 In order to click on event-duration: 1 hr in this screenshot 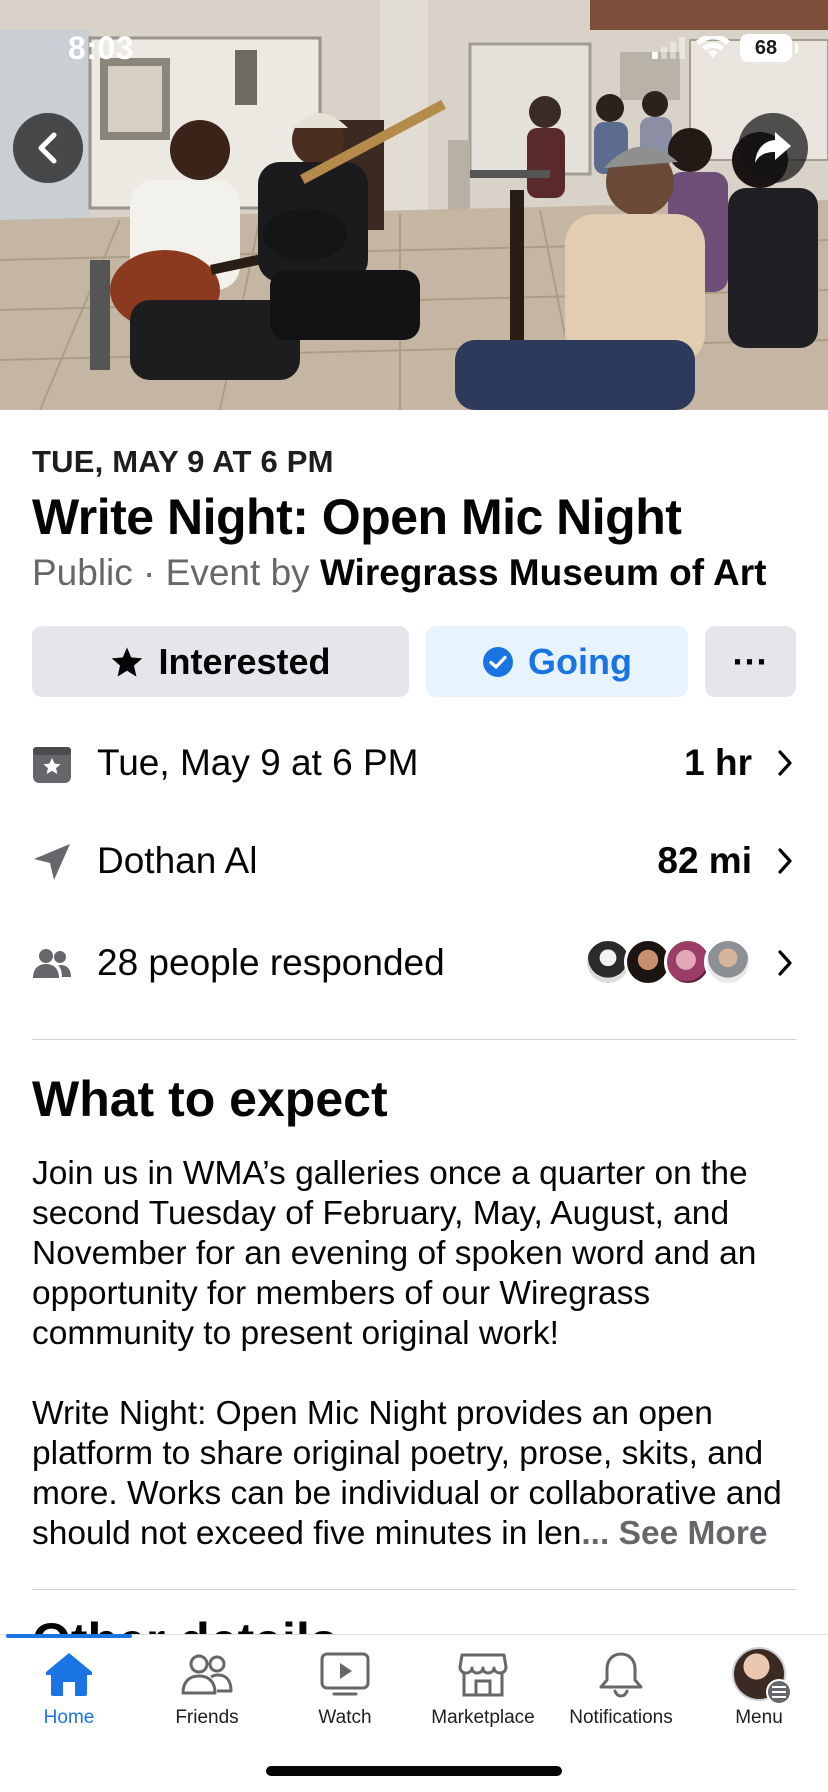, I will do `click(718, 762)`.